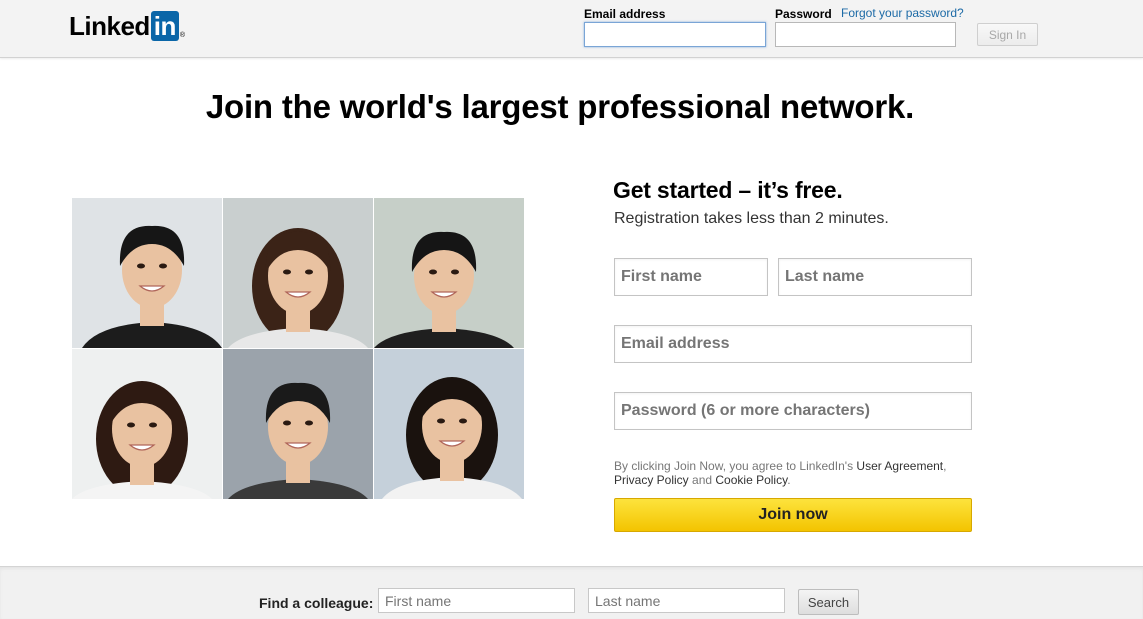 The height and width of the screenshot is (619, 1143). I want to click on photo-man-suit-laughing, so click(449, 273).